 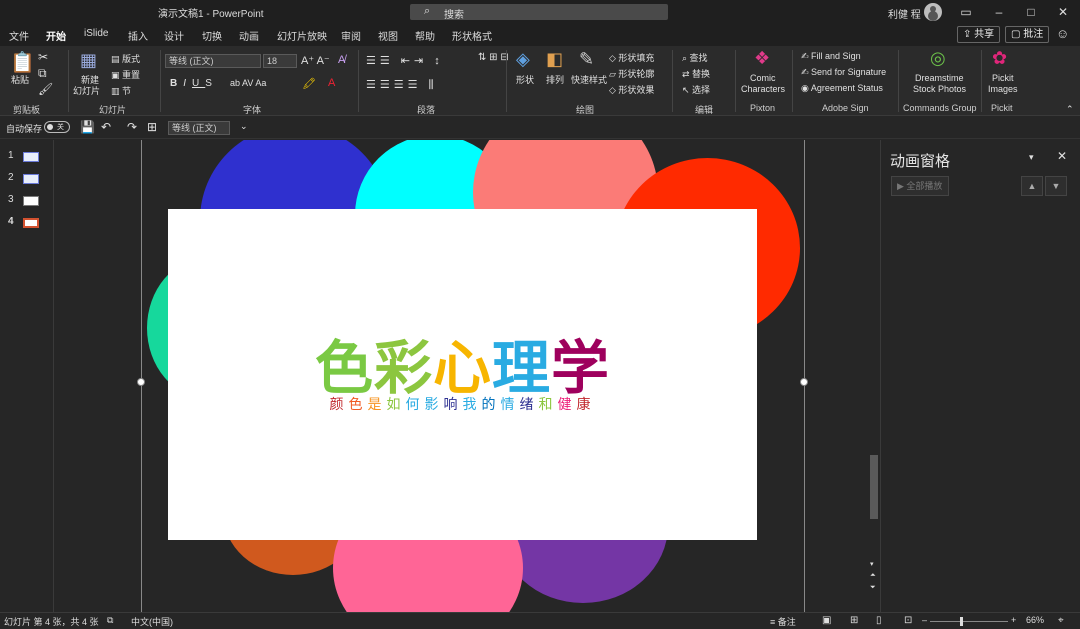 I want to click on slide-title: 色彩心理学, so click(x=462, y=363).